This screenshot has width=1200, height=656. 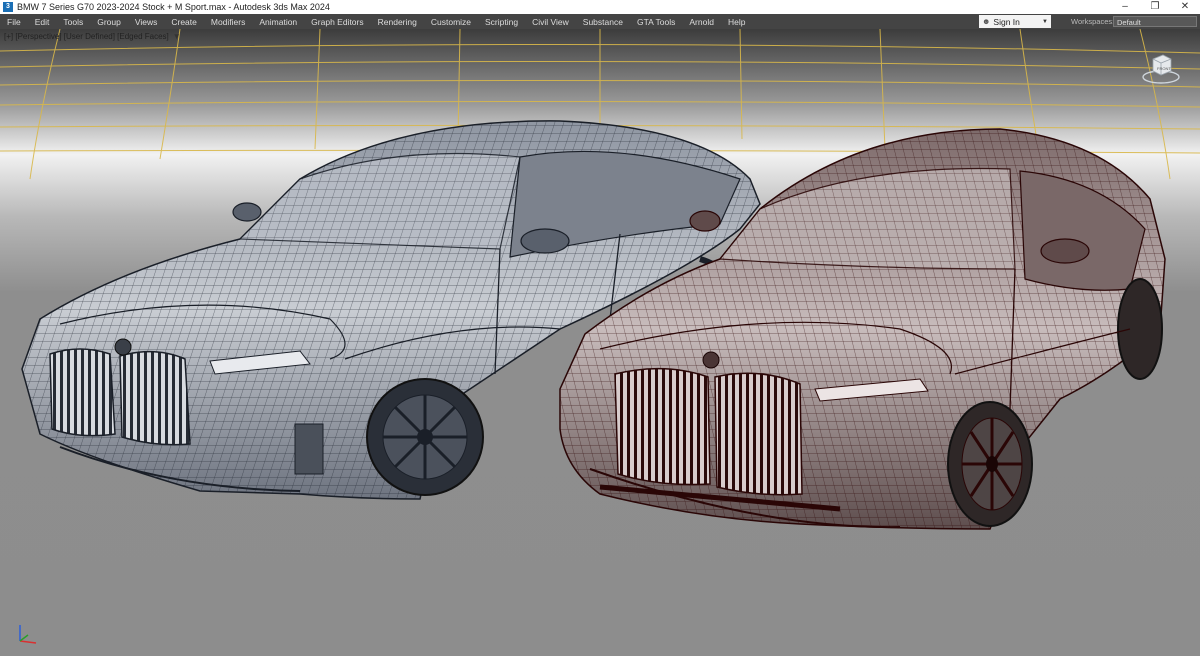 What do you see at coordinates (501, 22) in the screenshot?
I see `menu-scripting: Scripting` at bounding box center [501, 22].